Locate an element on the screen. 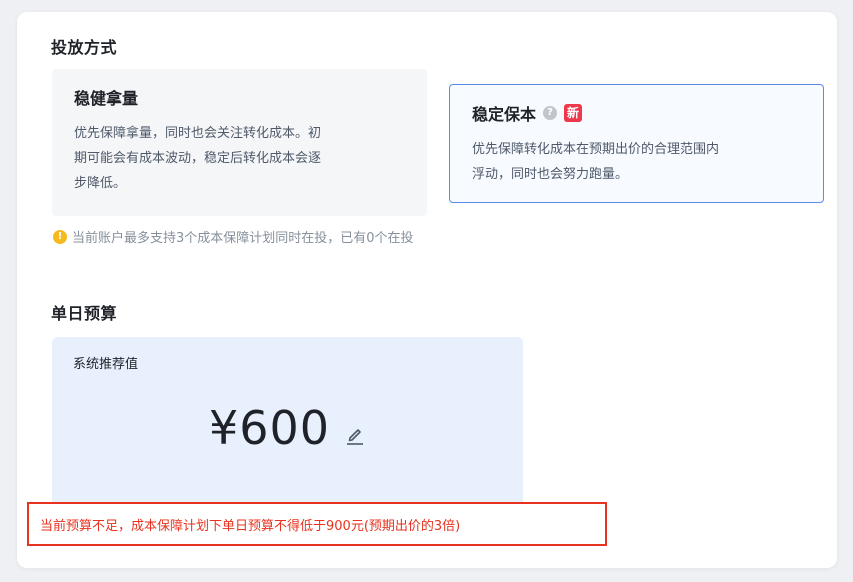 This screenshot has width=853, height=582. desc-line: 步降低。 is located at coordinates (100, 183).